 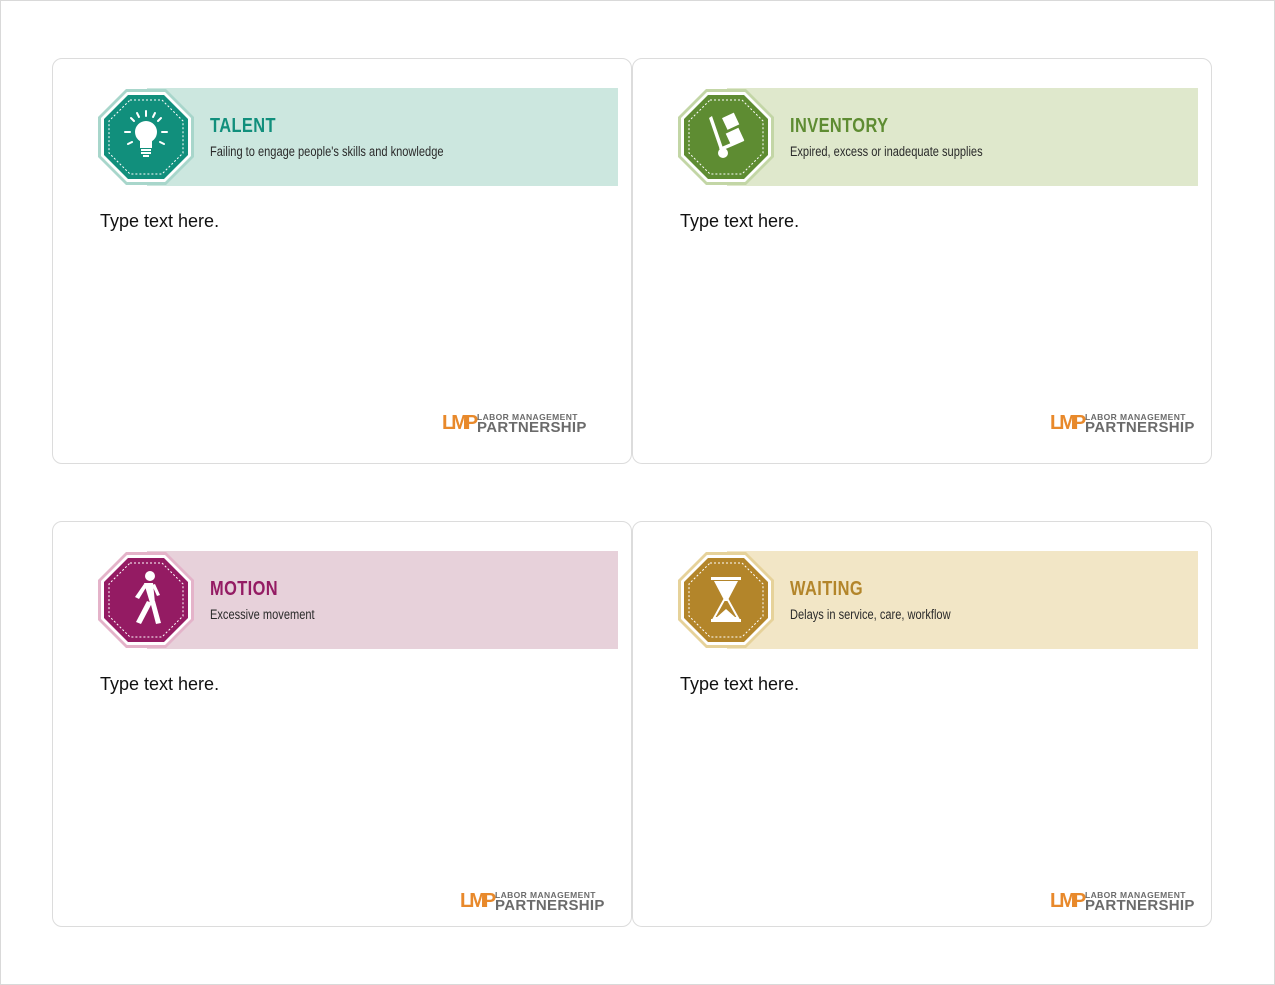 I want to click on card-title: TALENT, so click(x=243, y=126).